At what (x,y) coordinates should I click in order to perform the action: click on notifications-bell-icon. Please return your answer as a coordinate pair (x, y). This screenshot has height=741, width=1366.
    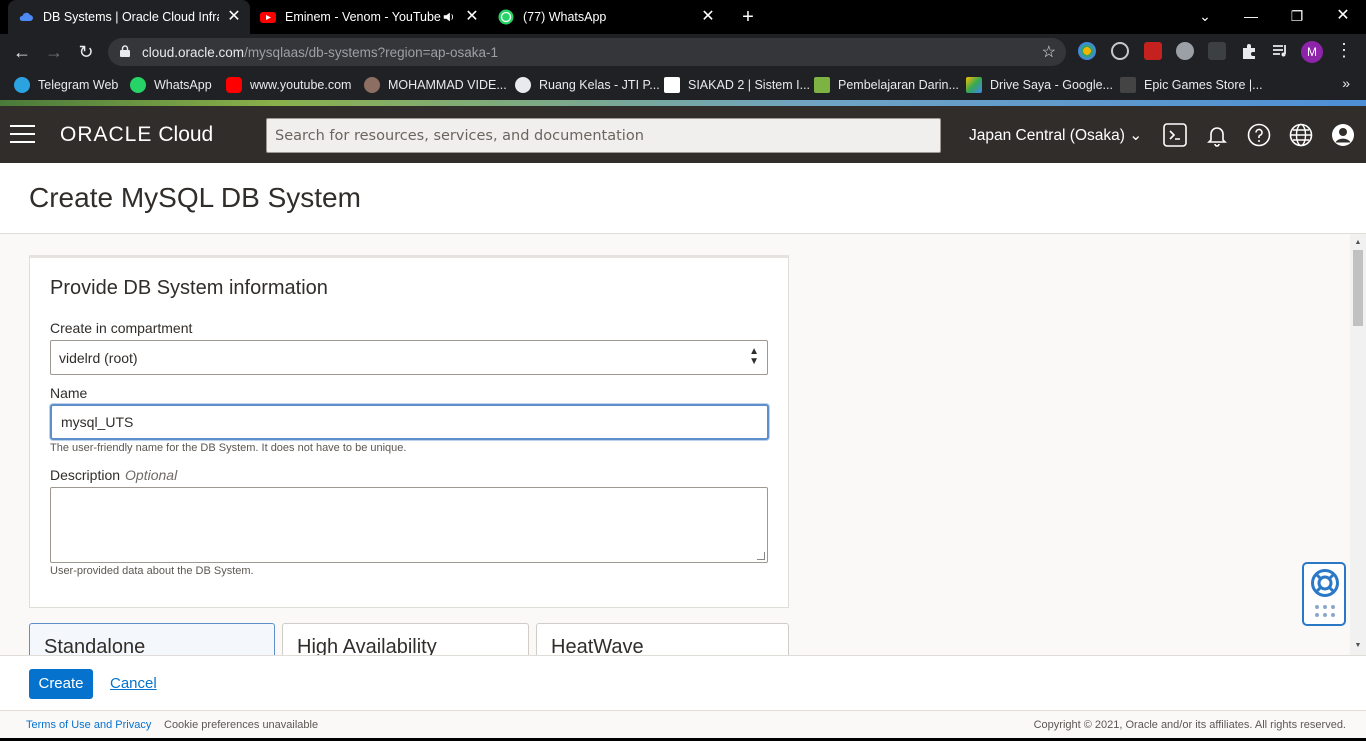
    Looking at the image, I should click on (1217, 135).